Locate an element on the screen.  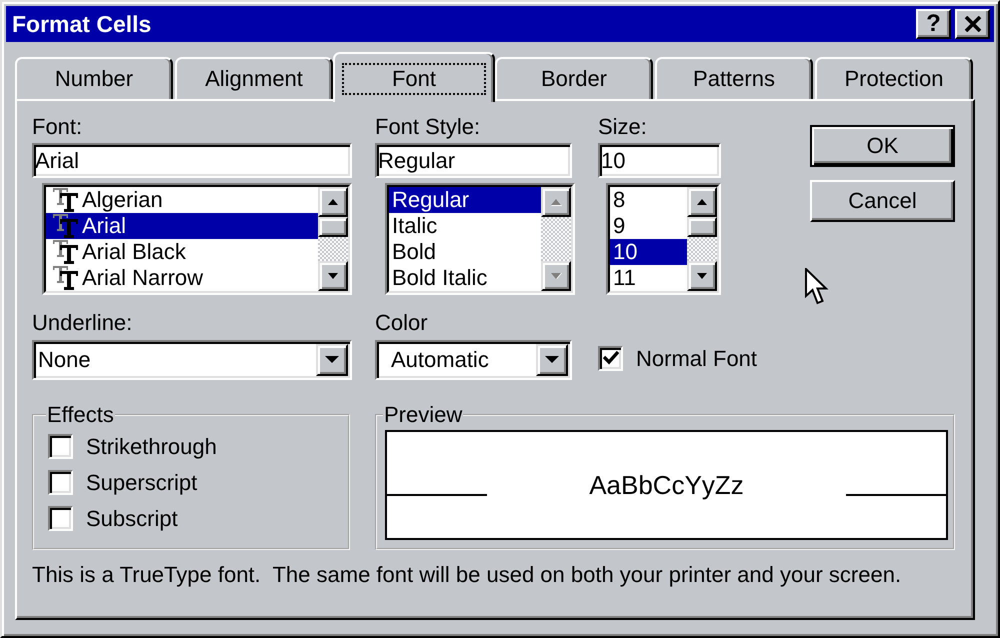
list-item: Bold is located at coordinates (465, 252).